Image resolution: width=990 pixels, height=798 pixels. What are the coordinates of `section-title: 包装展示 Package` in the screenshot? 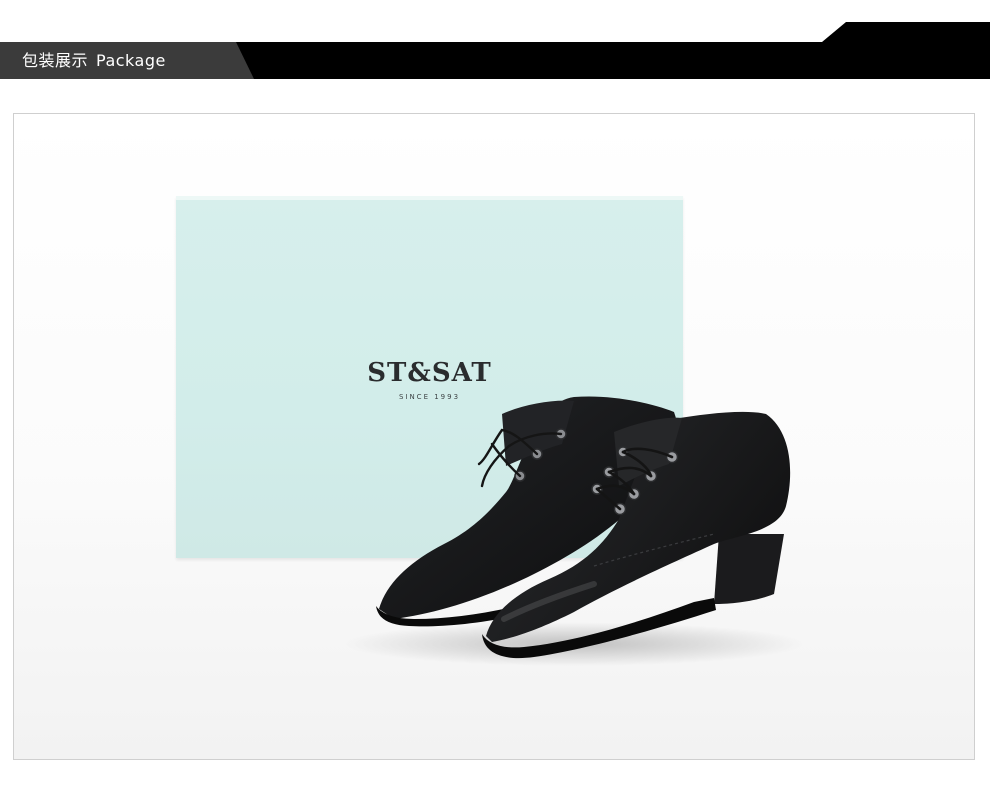 It's located at (94, 61).